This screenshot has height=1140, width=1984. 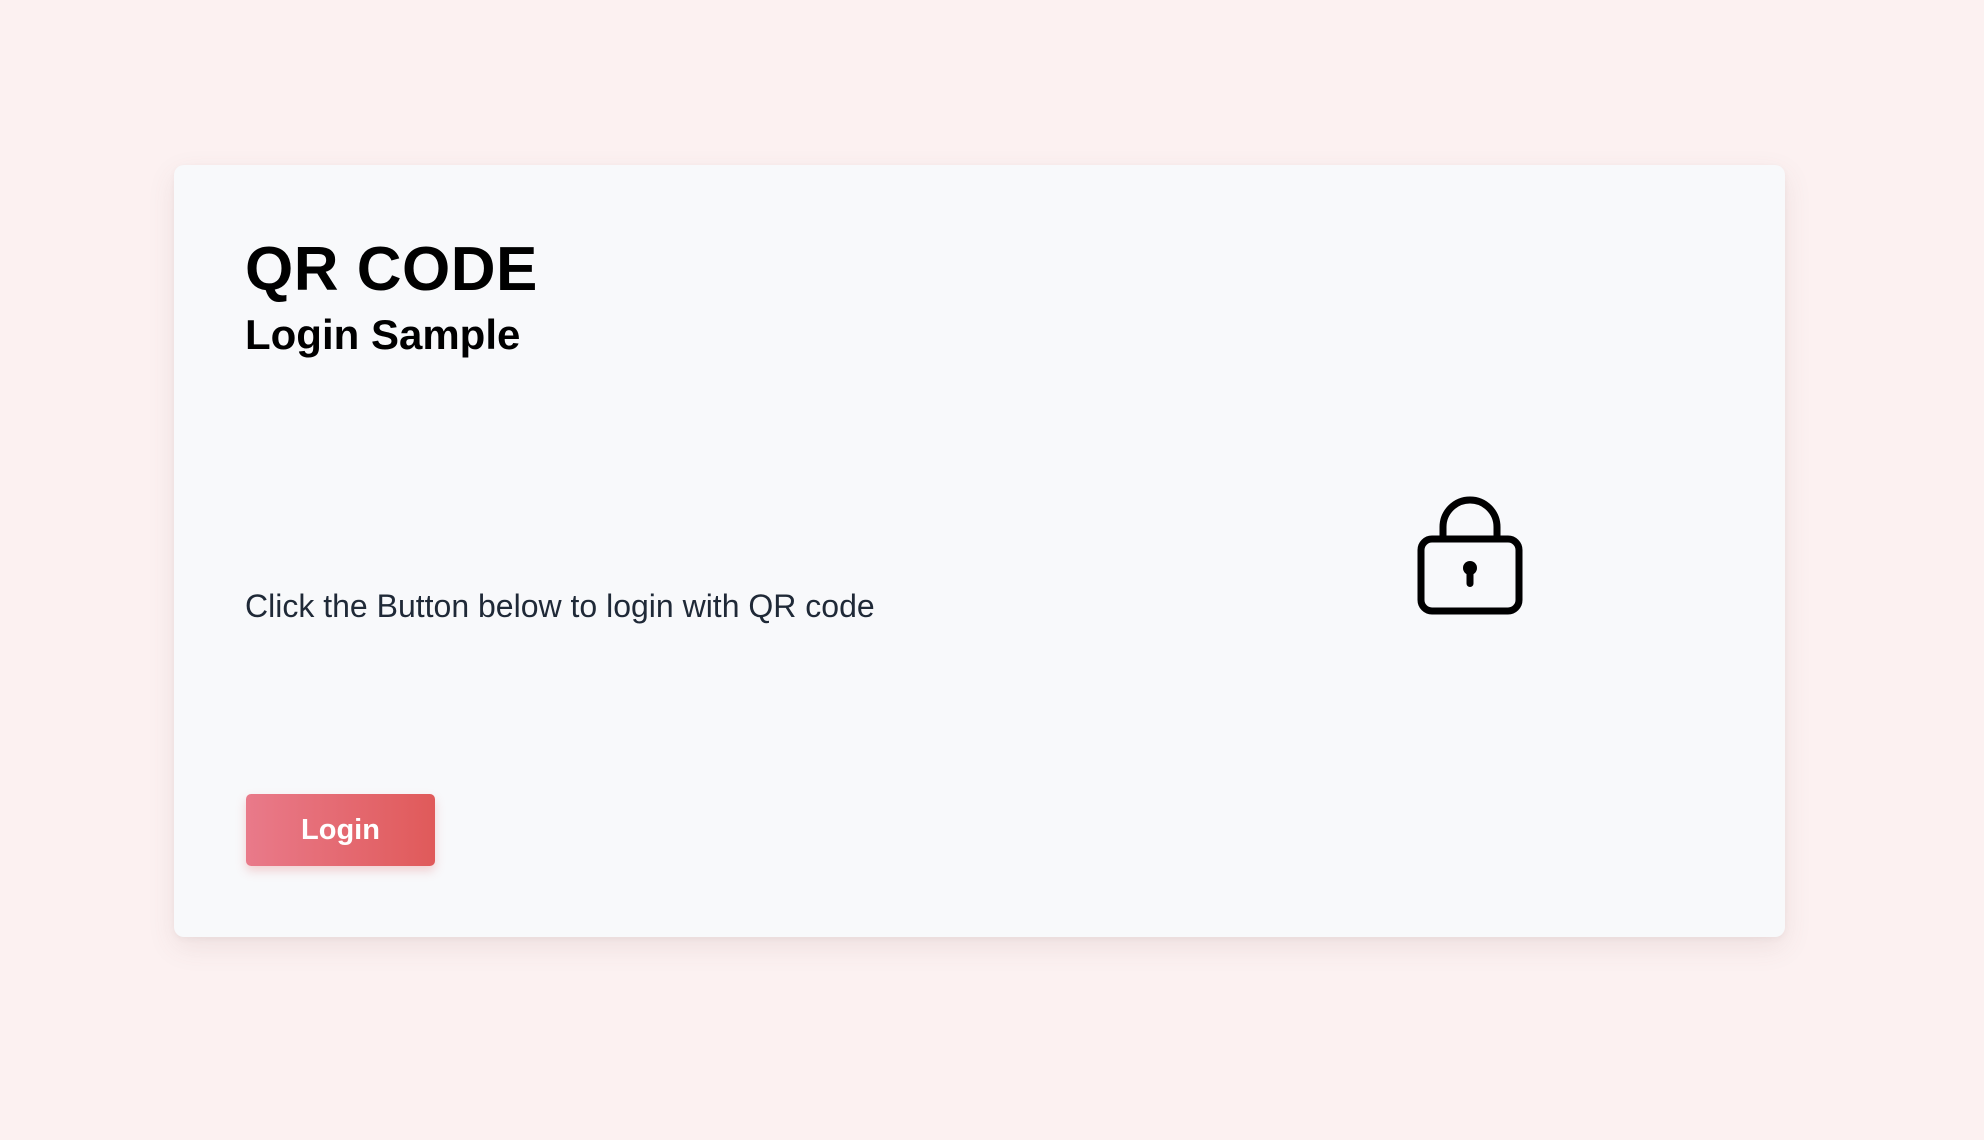 I want to click on lock-icon, so click(x=1470, y=551).